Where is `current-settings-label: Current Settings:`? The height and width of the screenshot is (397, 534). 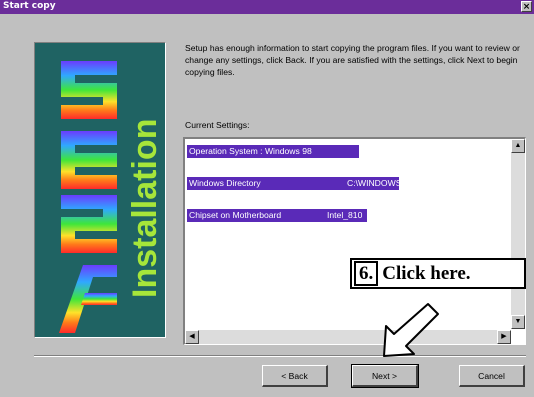
current-settings-label: Current Settings: is located at coordinates (217, 125).